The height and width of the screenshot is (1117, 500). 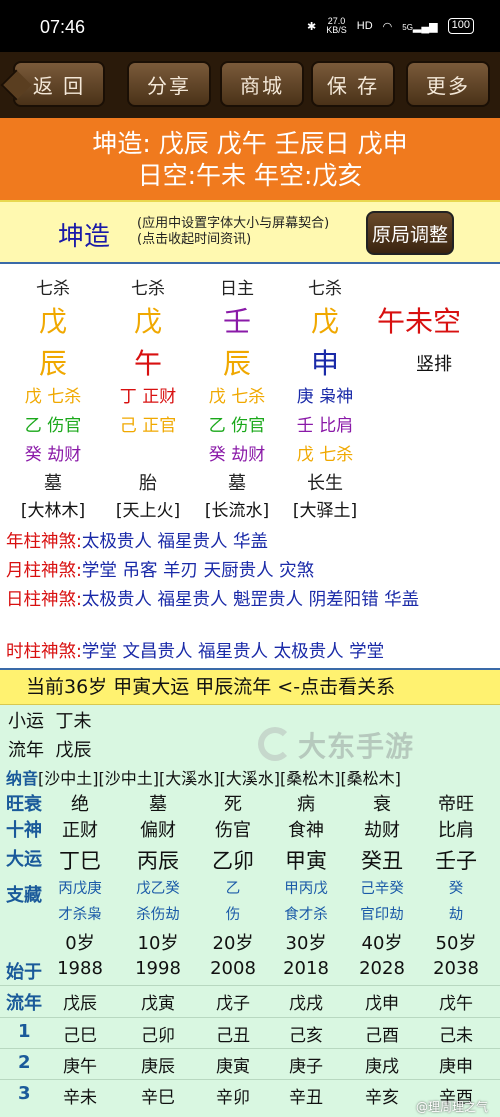 What do you see at coordinates (456, 887) in the screenshot?
I see `grid-cell: 癸` at bounding box center [456, 887].